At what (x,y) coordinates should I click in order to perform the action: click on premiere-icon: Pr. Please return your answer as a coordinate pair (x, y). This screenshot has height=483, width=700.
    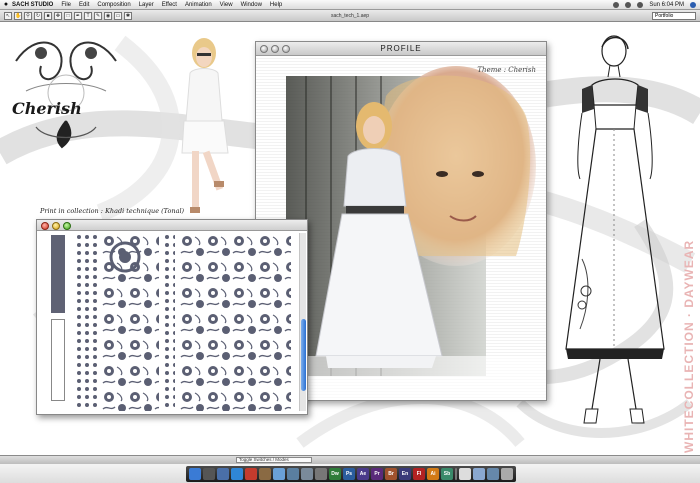
    Looking at the image, I should click on (377, 474).